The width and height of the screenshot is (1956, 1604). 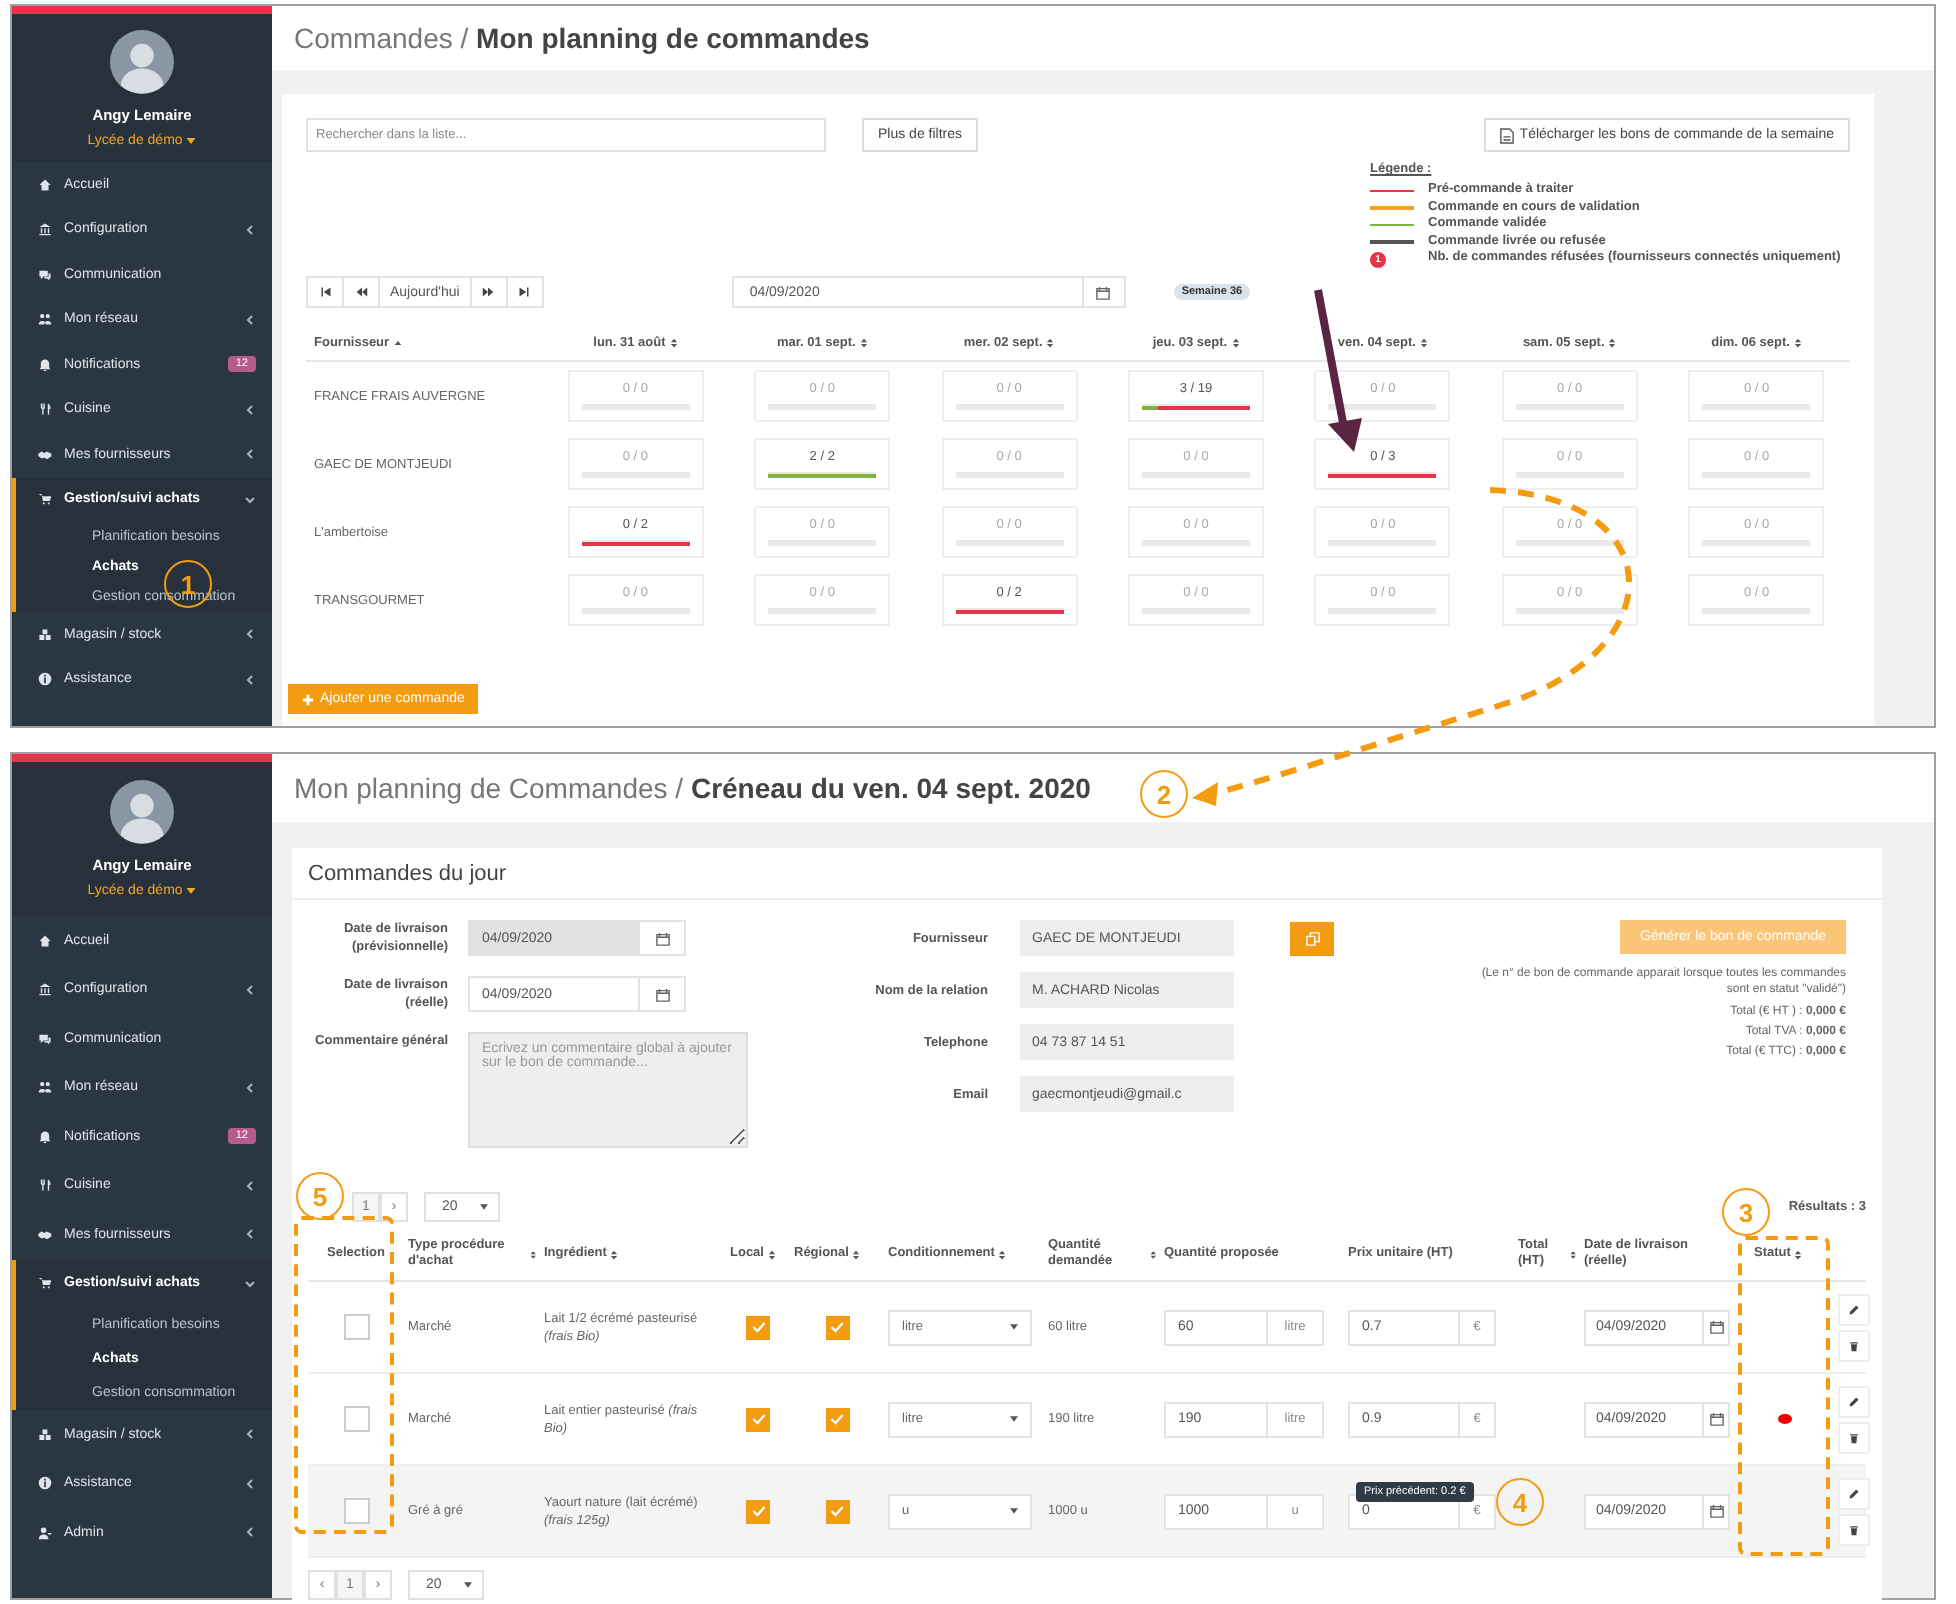 What do you see at coordinates (692, 788) in the screenshot?
I see `page-title: Mon planning de Commandes / Créneau du ven. 04 sept. 2020` at bounding box center [692, 788].